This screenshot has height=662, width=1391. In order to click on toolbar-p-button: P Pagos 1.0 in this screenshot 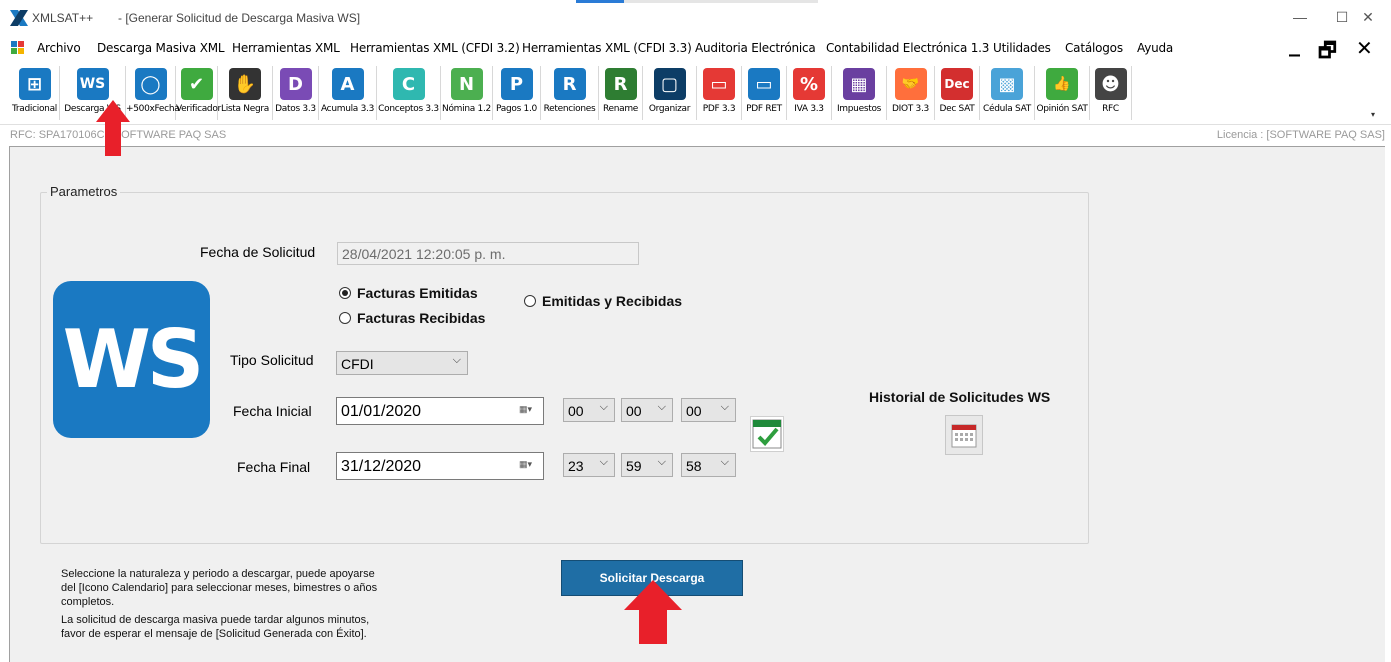, I will do `click(517, 93)`.